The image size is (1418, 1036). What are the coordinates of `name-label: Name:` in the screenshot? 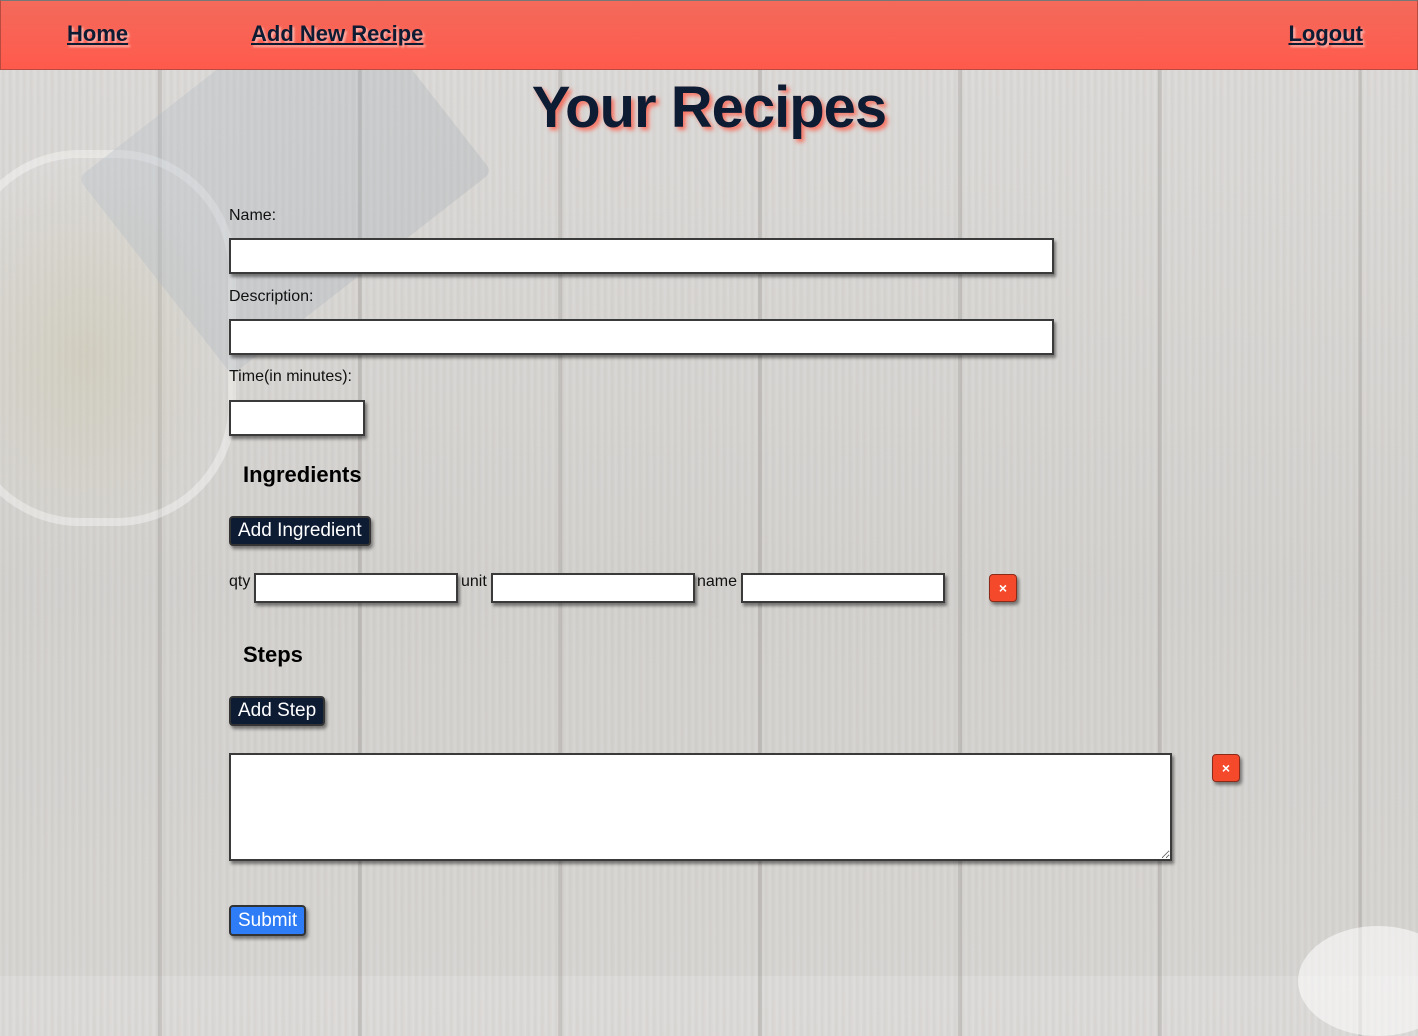 It's located at (253, 215).